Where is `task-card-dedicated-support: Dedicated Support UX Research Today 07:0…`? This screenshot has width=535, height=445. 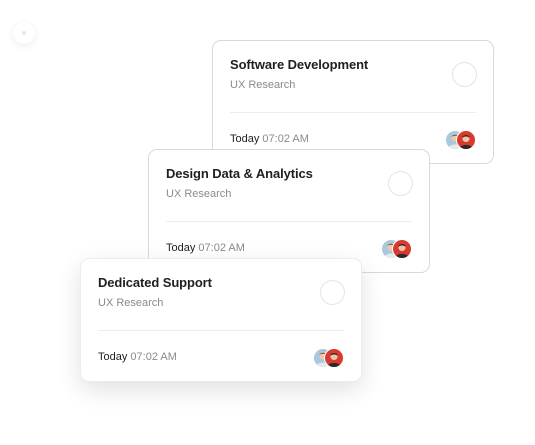
task-card-dedicated-support: Dedicated Support UX Research Today 07:0… is located at coordinates (221, 320).